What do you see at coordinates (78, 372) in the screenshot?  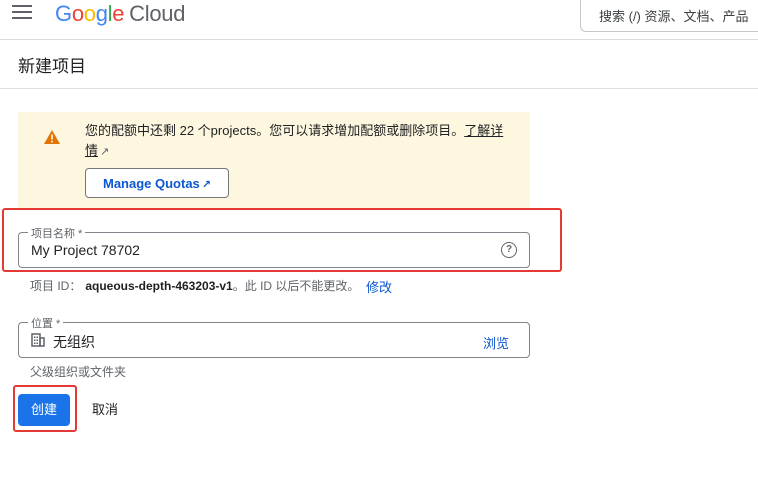 I see `location-hint: 父级组织或文件夹` at bounding box center [78, 372].